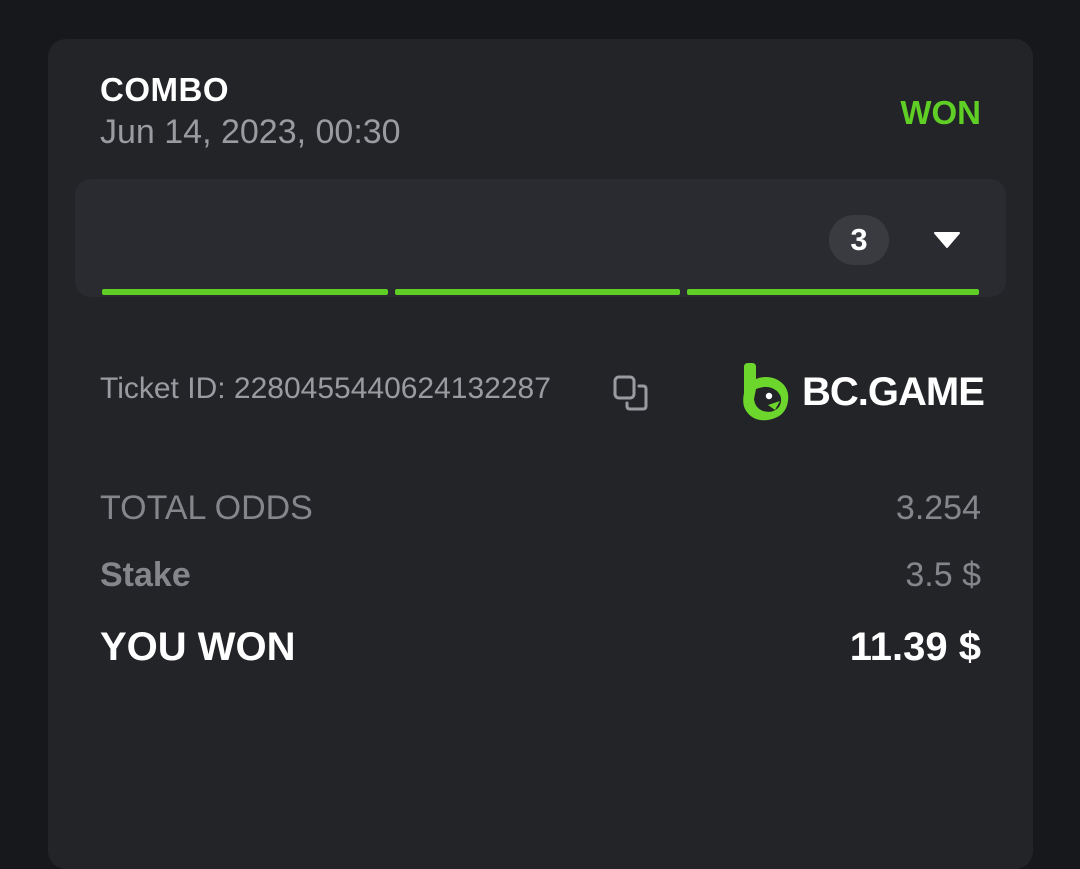  Describe the element at coordinates (915, 647) in the screenshot. I see `winnings-value: 11.39 $` at that location.